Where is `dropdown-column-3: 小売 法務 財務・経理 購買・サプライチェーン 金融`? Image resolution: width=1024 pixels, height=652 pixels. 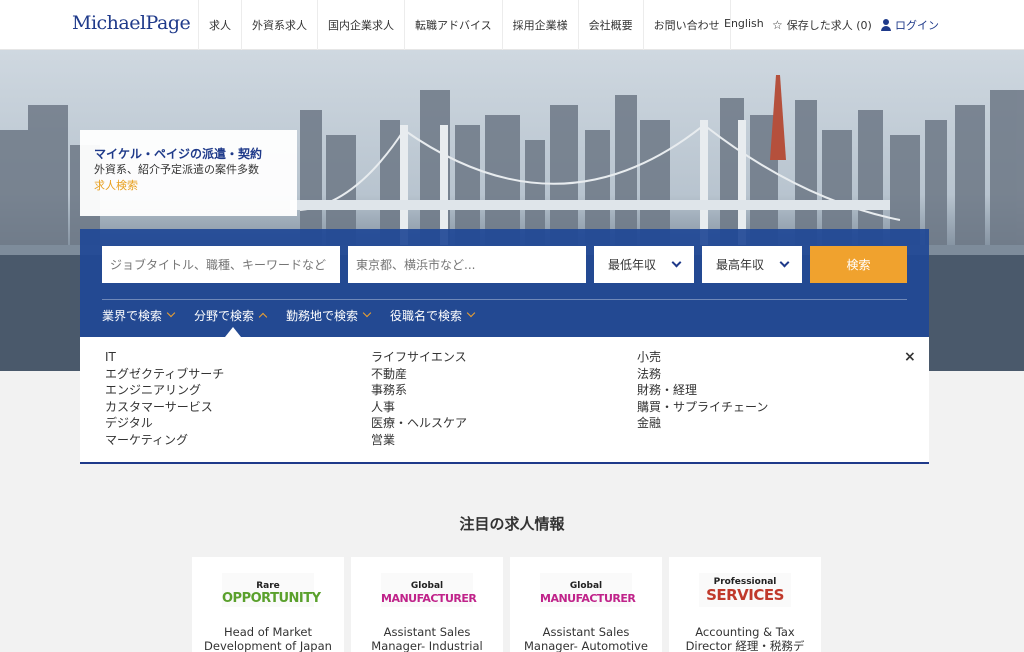
dropdown-column-3: 小売 法務 財務・経理 購買・サプライチェーン 金融 is located at coordinates (702, 390).